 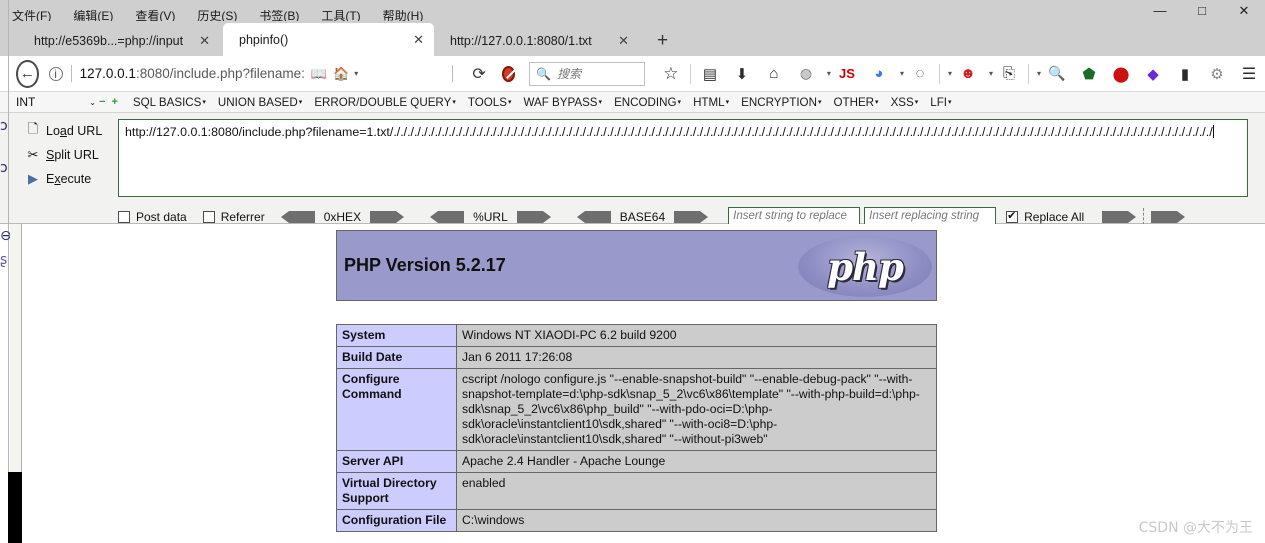 What do you see at coordinates (536, 40) in the screenshot?
I see `tab-1txt: http://127.0.0.1:8080/1.txt ✕` at bounding box center [536, 40].